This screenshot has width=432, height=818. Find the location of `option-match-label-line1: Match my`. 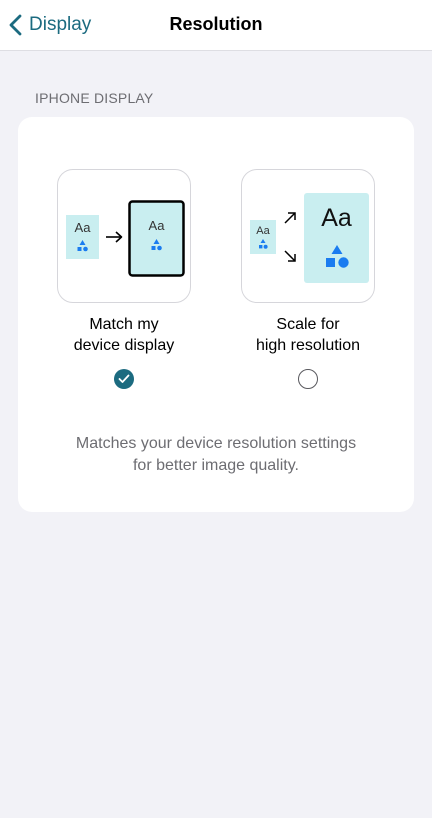

option-match-label-line1: Match my is located at coordinates (124, 324).